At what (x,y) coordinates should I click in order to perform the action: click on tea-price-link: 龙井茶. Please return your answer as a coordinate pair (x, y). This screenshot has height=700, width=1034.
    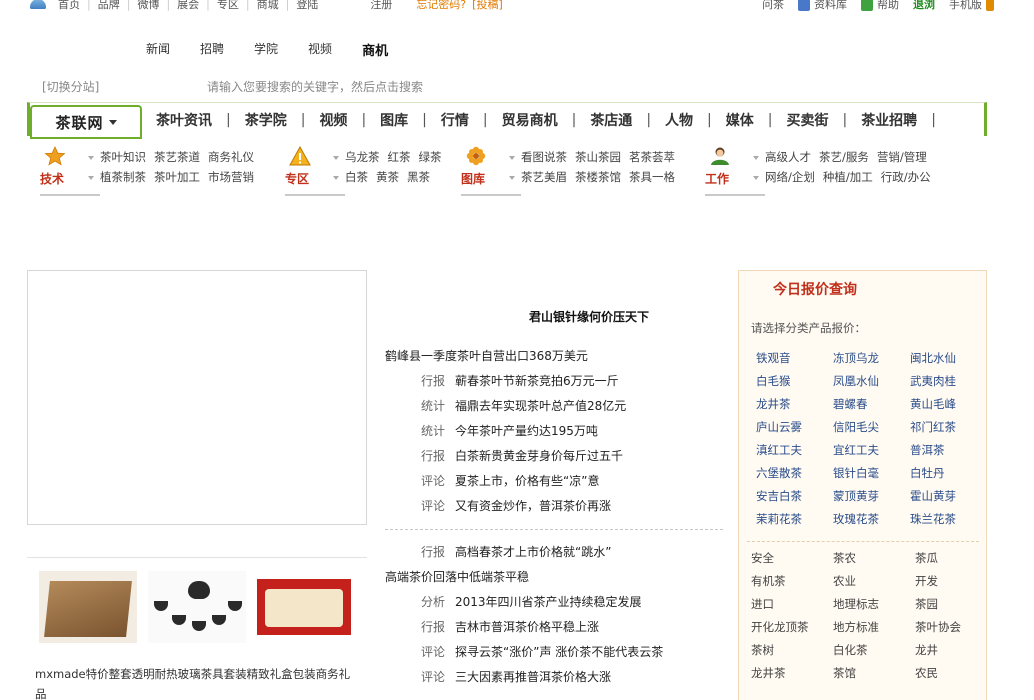
    Looking at the image, I should click on (794, 404).